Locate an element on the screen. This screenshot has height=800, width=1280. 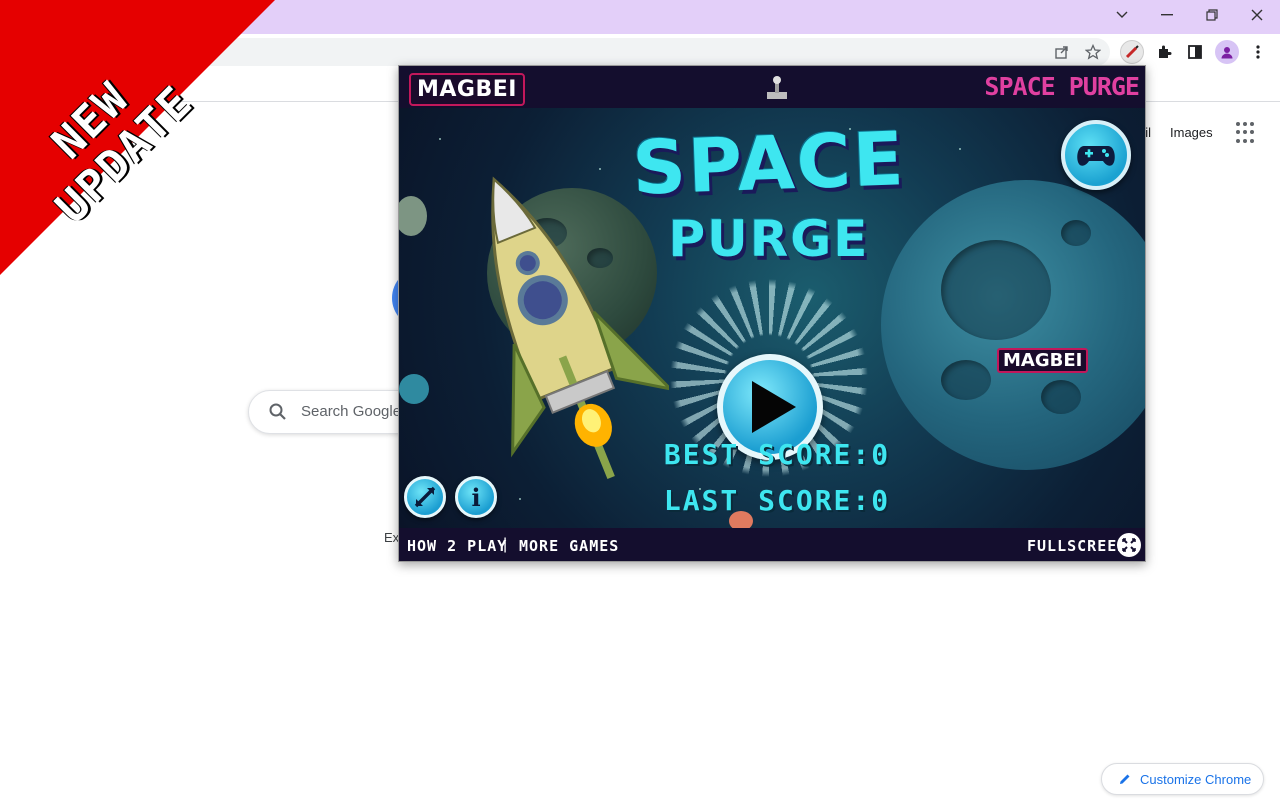
best-score: BEST SCORE:0 is located at coordinates (777, 454).